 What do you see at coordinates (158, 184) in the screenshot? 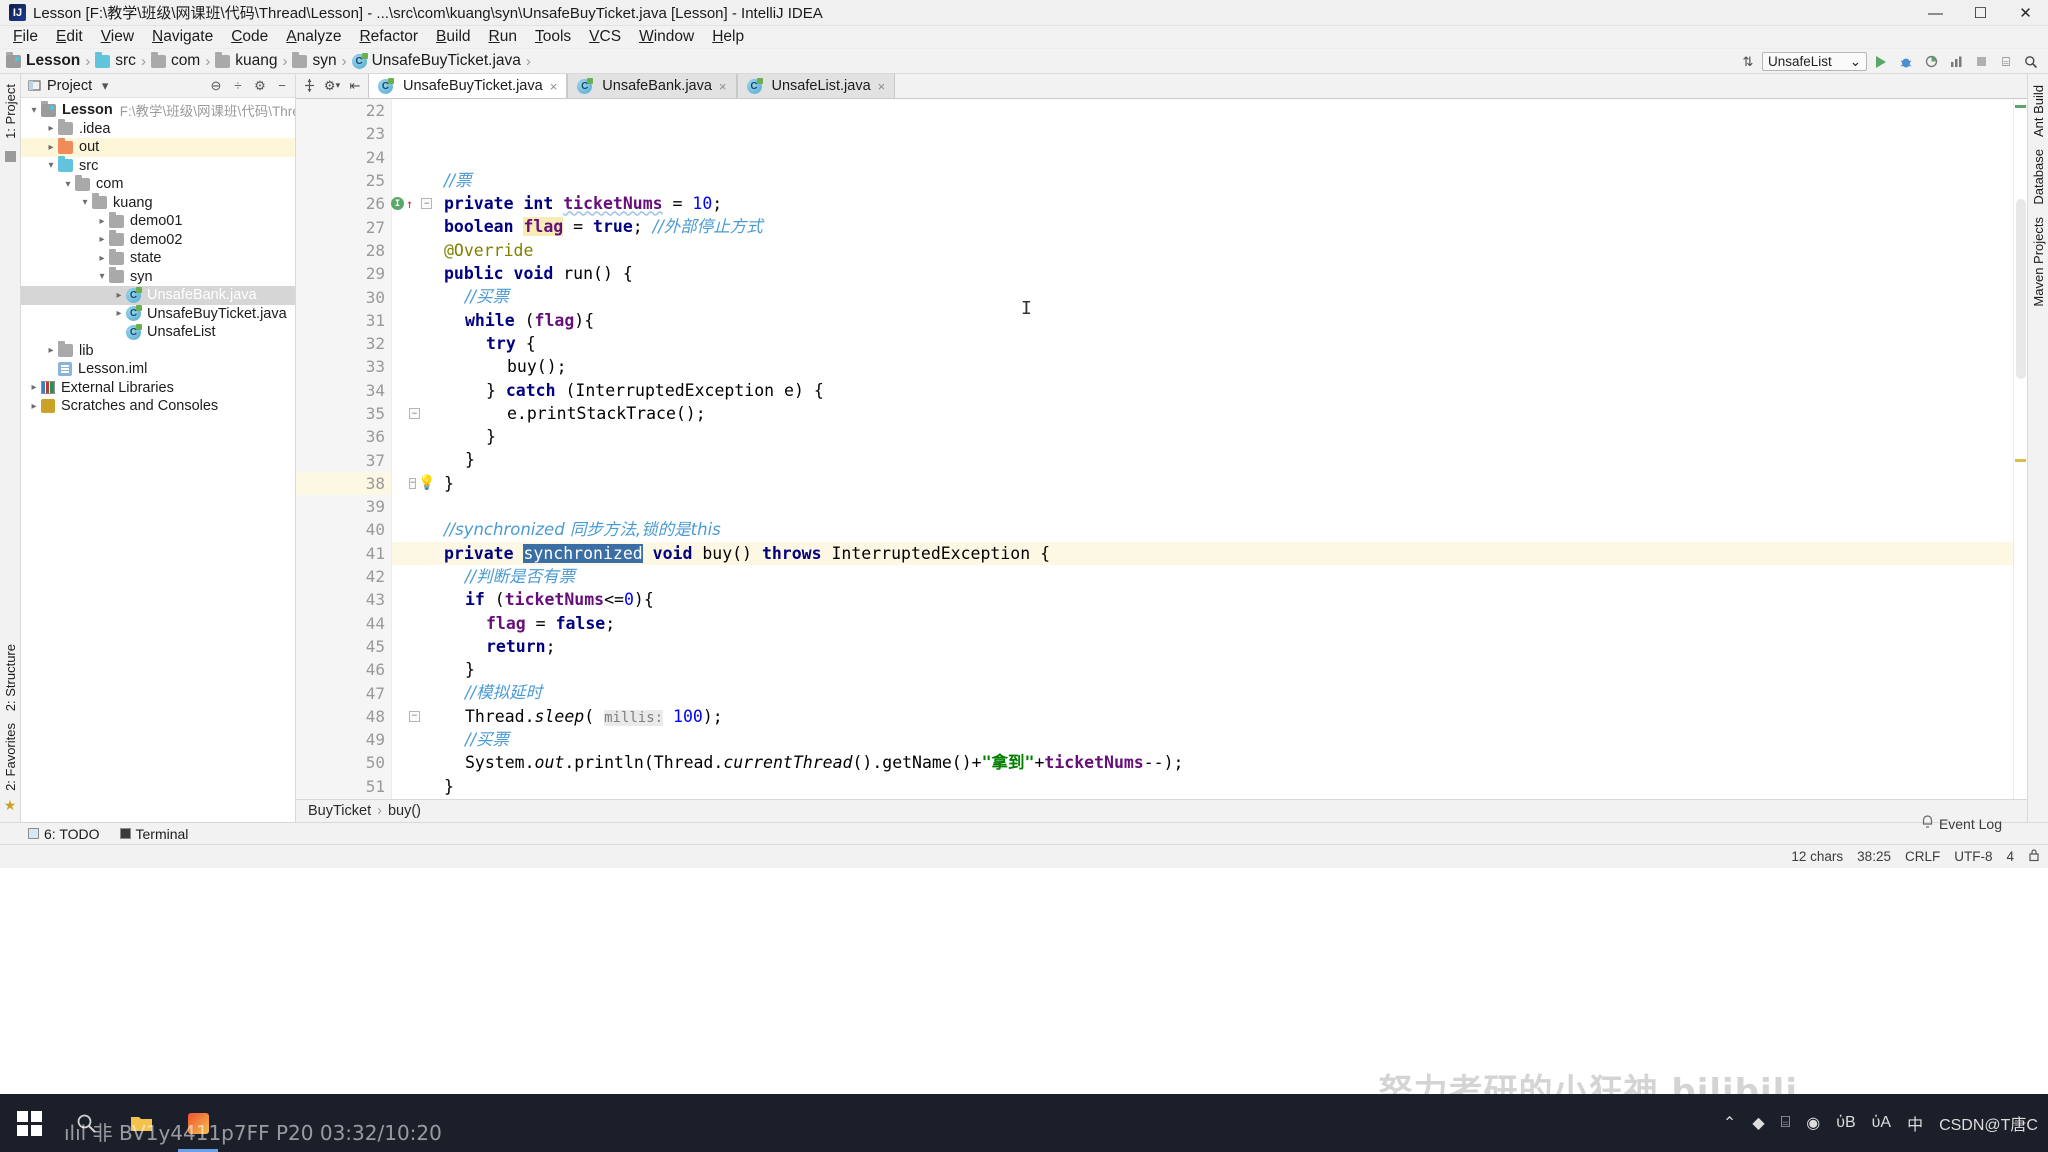
I see `tree-node-com: com` at bounding box center [158, 184].